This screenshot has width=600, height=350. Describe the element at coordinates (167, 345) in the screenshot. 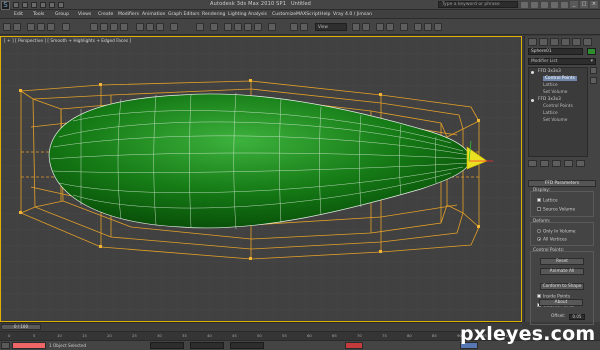

I see `x-coordinate-field` at that location.